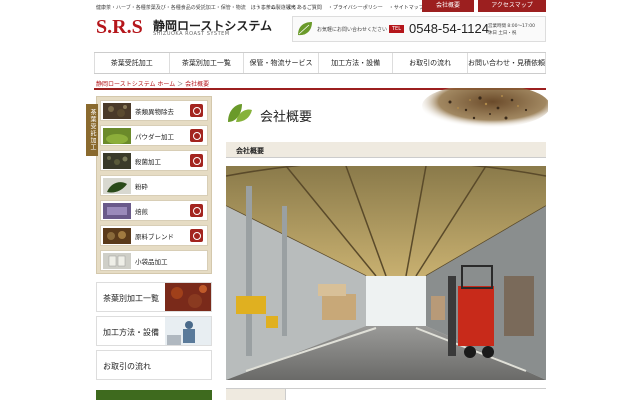 Image resolution: width=640 pixels, height=400 pixels. Describe the element at coordinates (511, 30) in the screenshot. I see `business-hours: 営業時間 8:00～17:00 休日 土日・祝` at that location.